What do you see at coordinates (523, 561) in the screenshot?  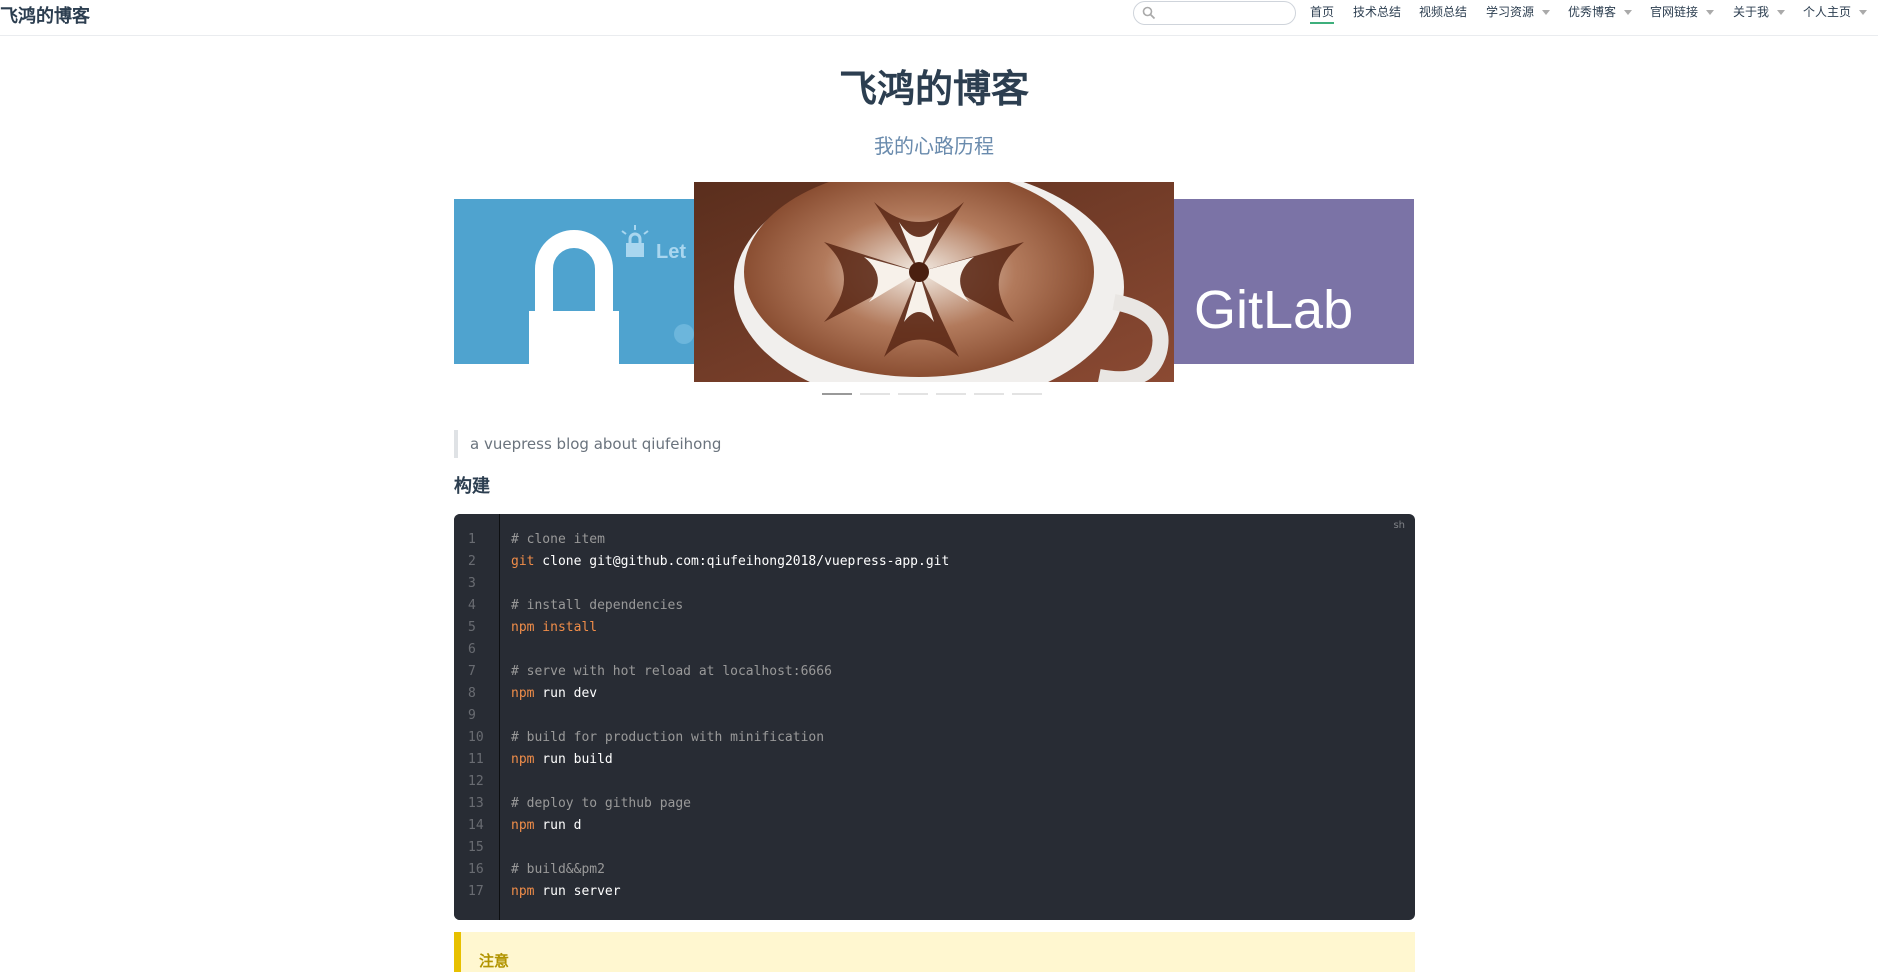 I see `code-token: git` at bounding box center [523, 561].